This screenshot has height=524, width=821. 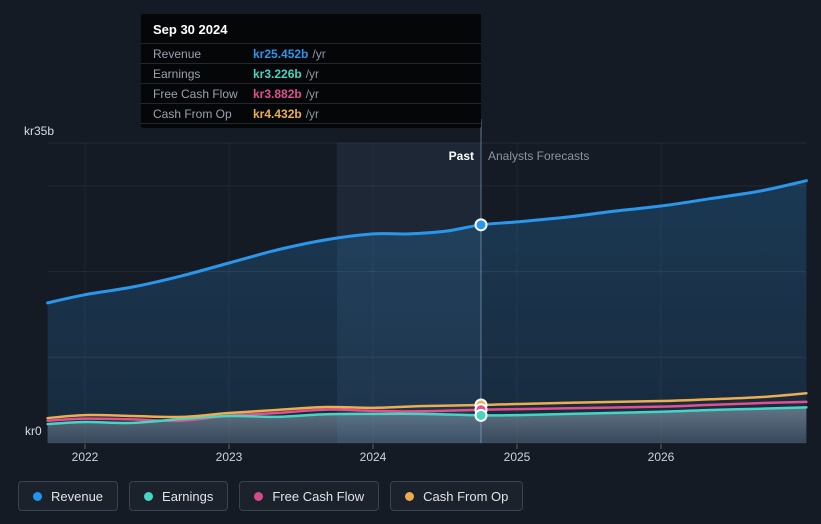 I want to click on legend-item-label: Revenue, so click(x=77, y=496).